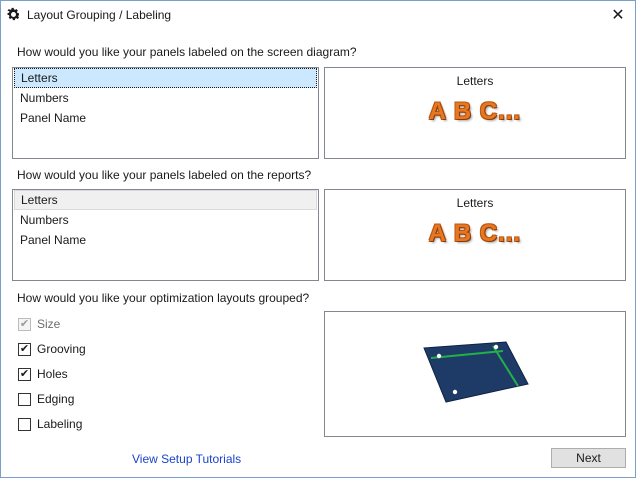 Image resolution: width=636 pixels, height=478 pixels. I want to click on grouping-preview, so click(475, 374).